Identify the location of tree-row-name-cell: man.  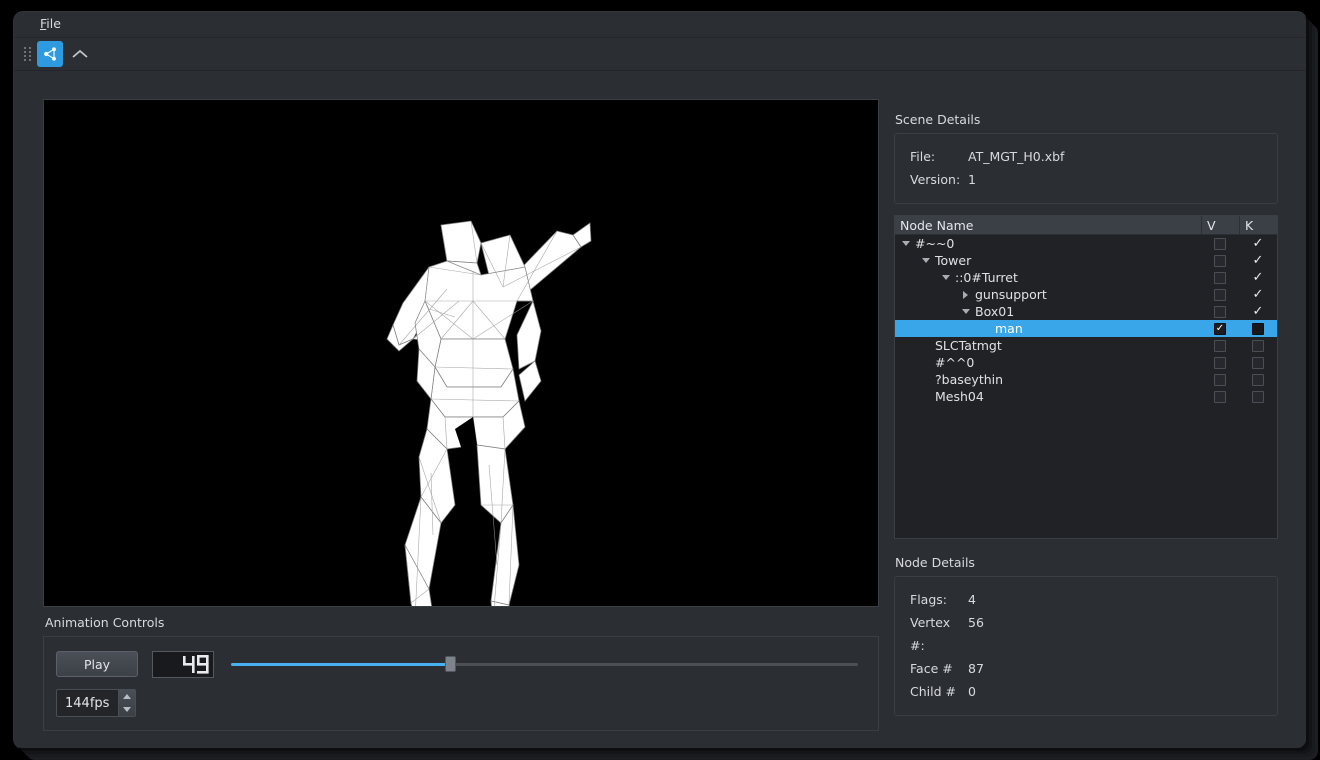
(1048, 328).